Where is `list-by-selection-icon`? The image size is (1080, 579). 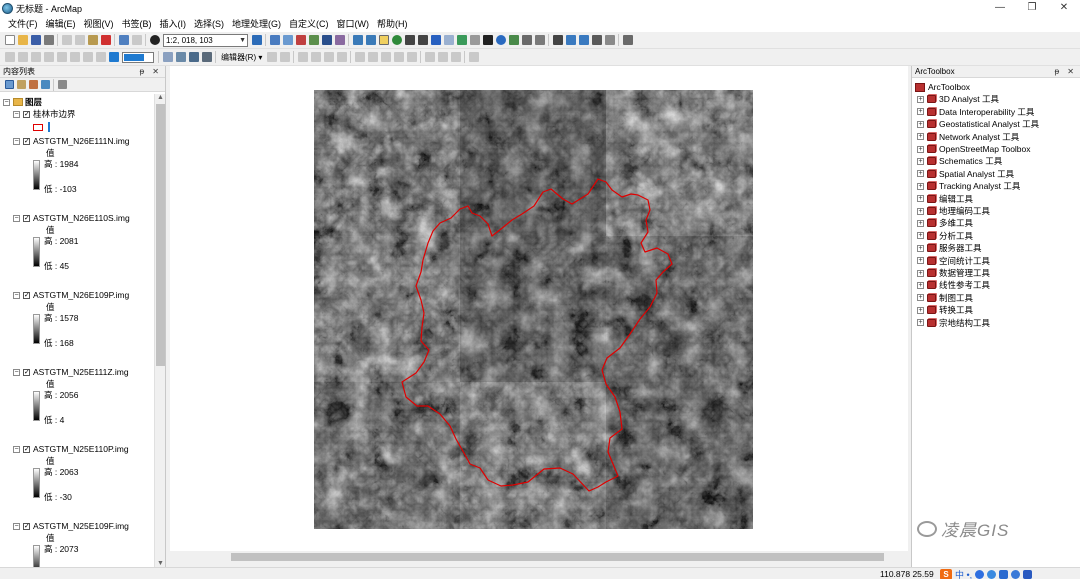
list-by-selection-icon is located at coordinates (45, 84).